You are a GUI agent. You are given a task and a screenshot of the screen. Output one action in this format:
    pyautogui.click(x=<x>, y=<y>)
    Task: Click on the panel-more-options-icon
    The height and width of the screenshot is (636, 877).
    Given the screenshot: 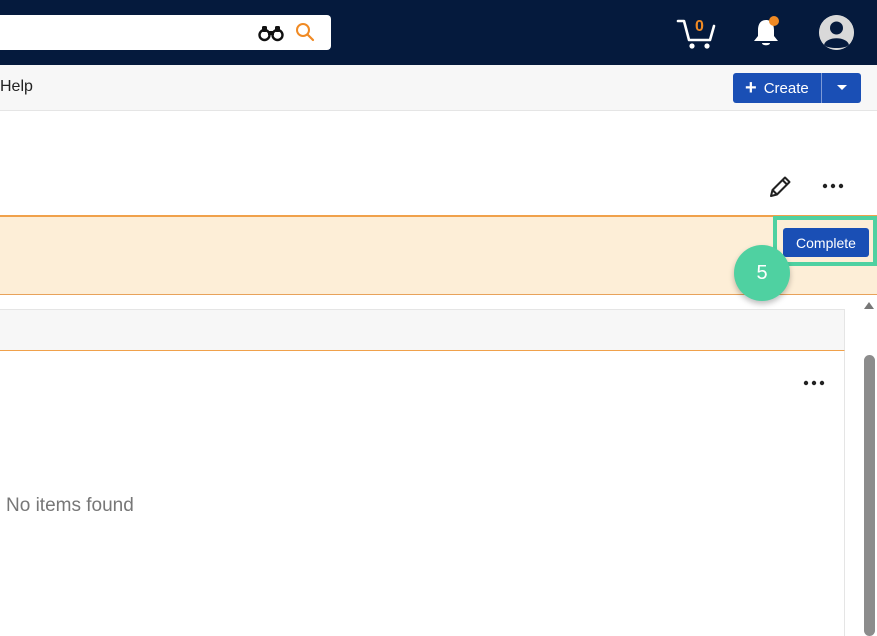 What is the action you would take?
    pyautogui.click(x=814, y=383)
    